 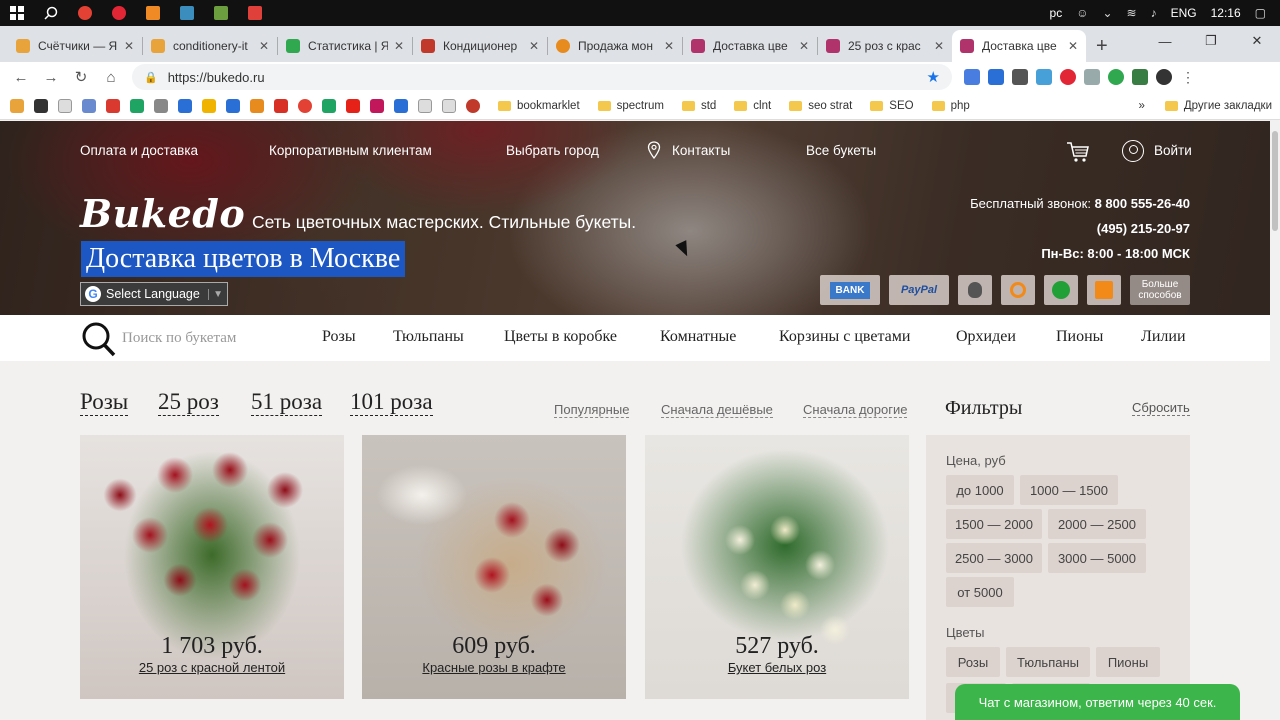 What do you see at coordinates (1205, 106) in the screenshot?
I see `other-bookmarks: » Другие закладки` at bounding box center [1205, 106].